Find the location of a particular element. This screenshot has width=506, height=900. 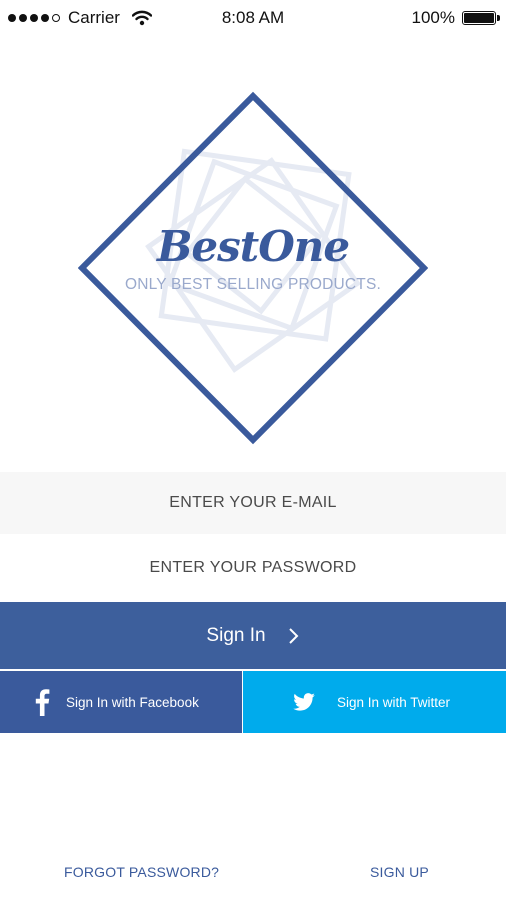

password-field: ENTER YOUR PASSWORD is located at coordinates (253, 568).